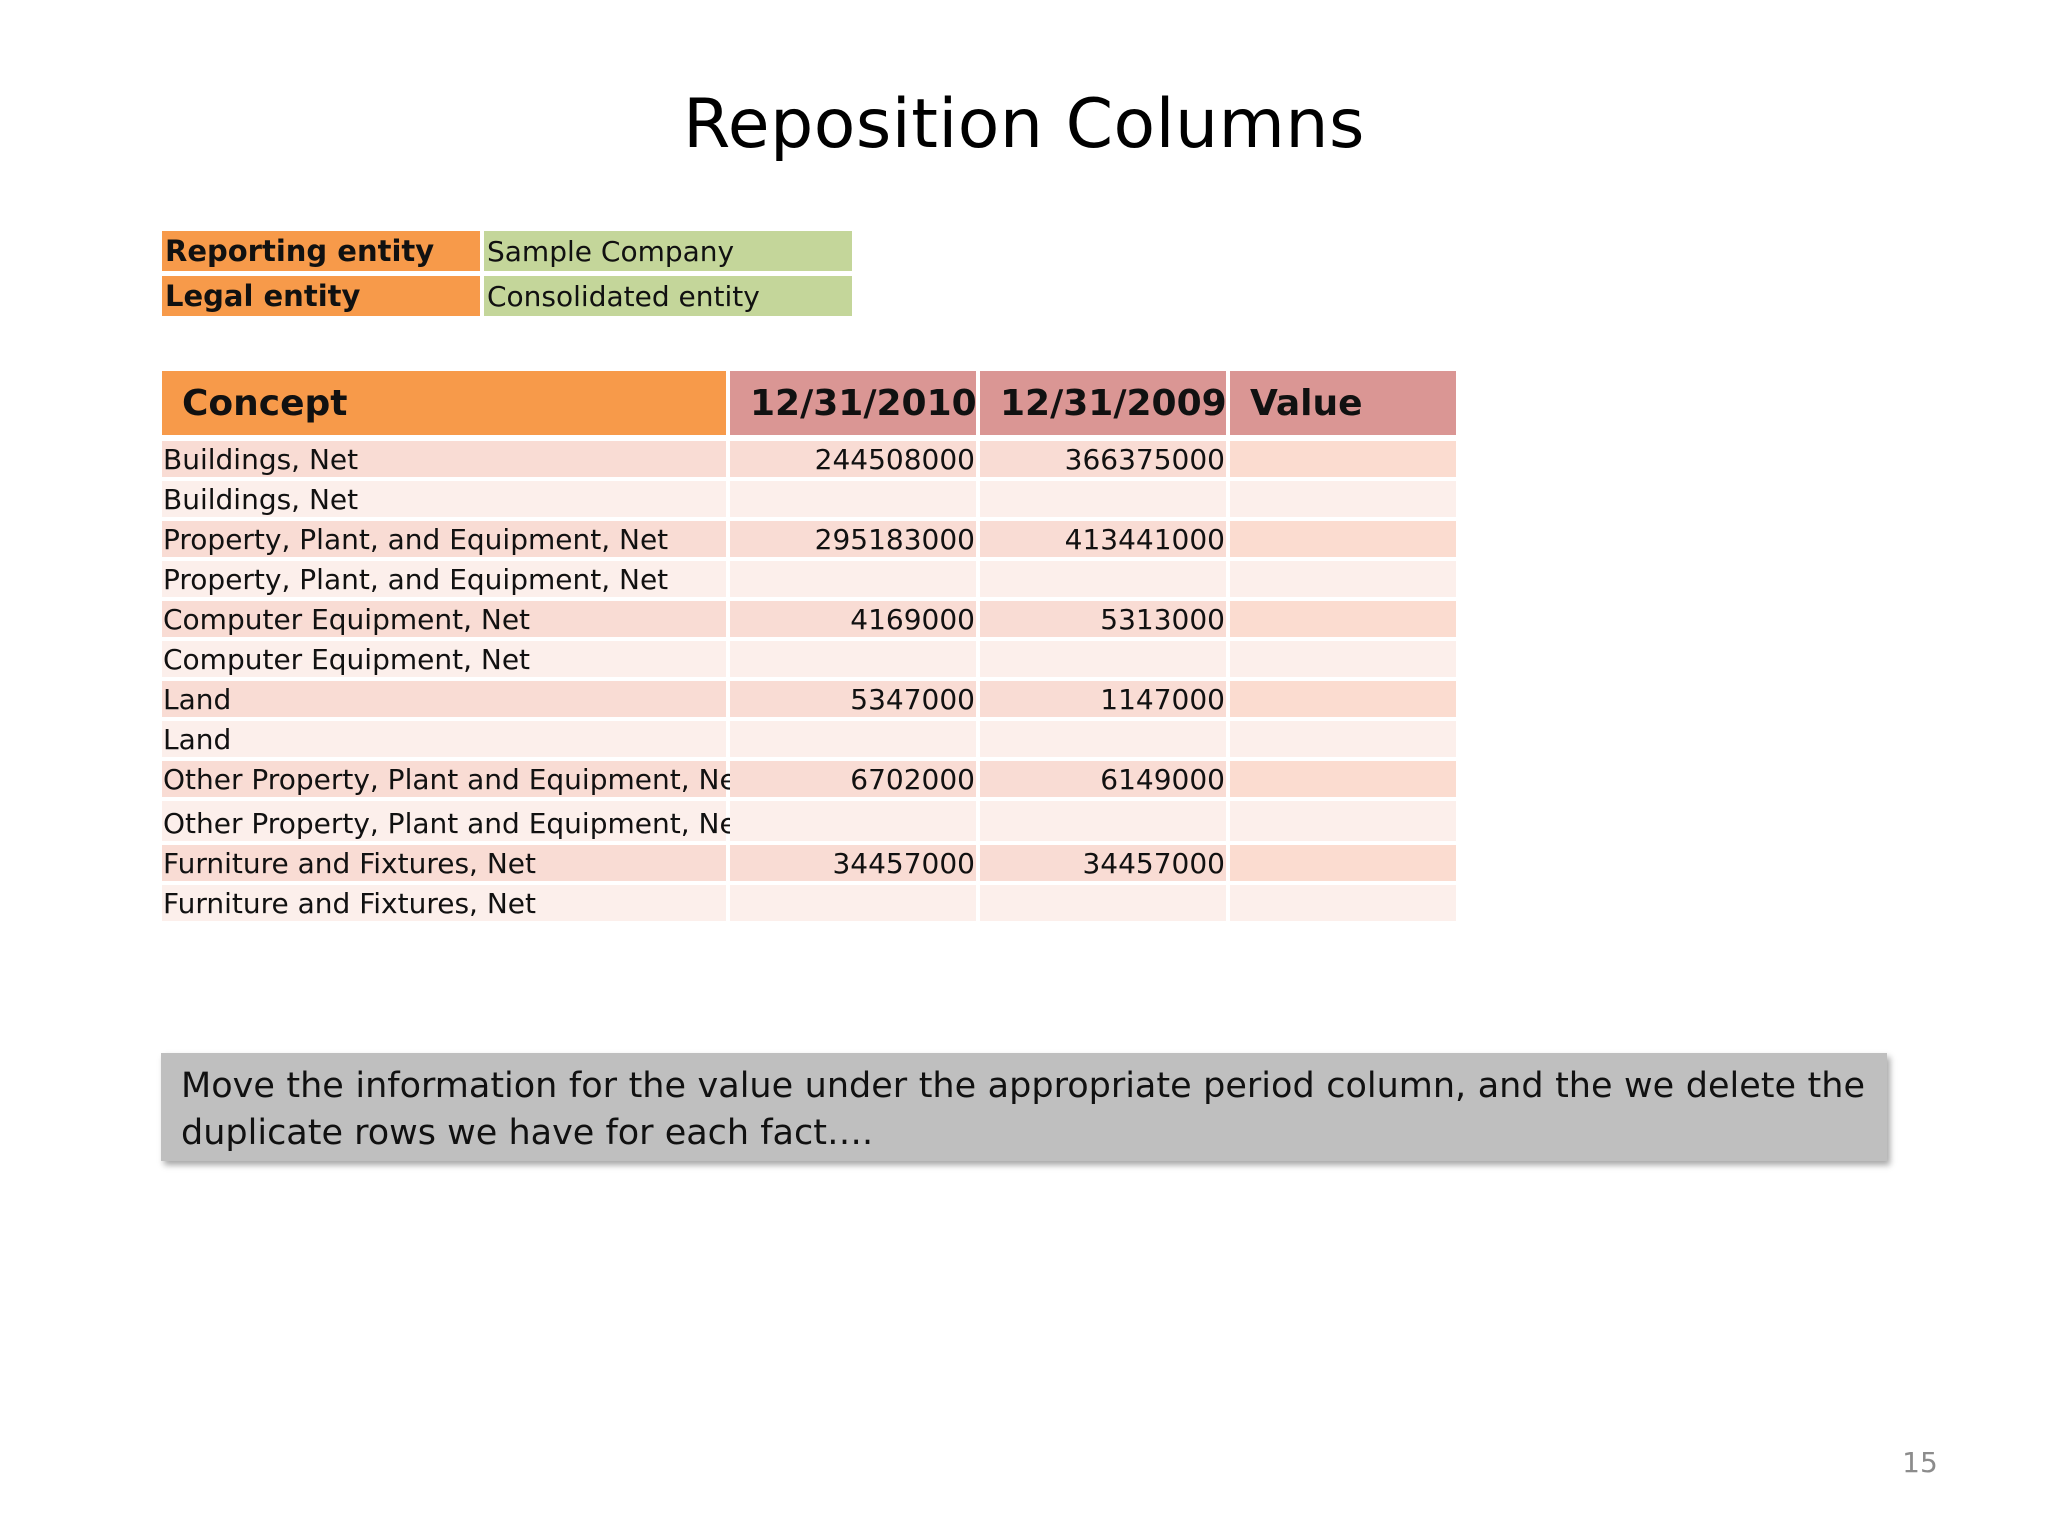 The image size is (2048, 1536). I want to click on cell-2010: 4169000, so click(853, 619).